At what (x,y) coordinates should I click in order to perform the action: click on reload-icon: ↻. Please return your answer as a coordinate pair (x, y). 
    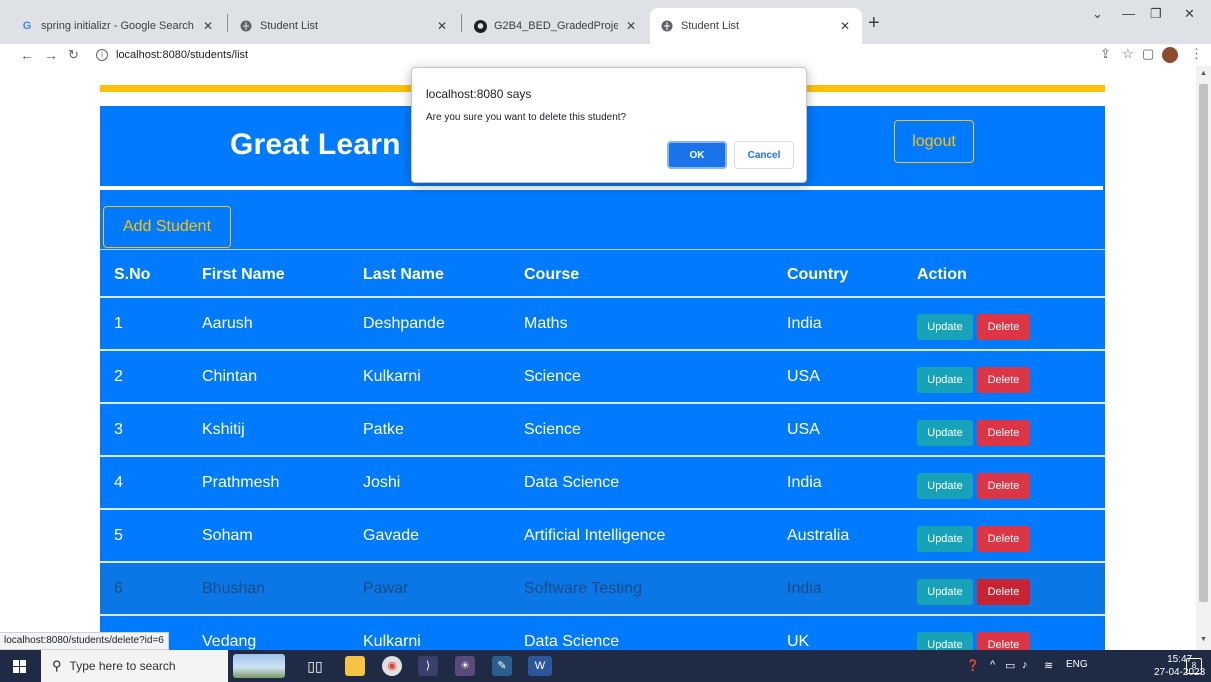
    Looking at the image, I should click on (73, 55).